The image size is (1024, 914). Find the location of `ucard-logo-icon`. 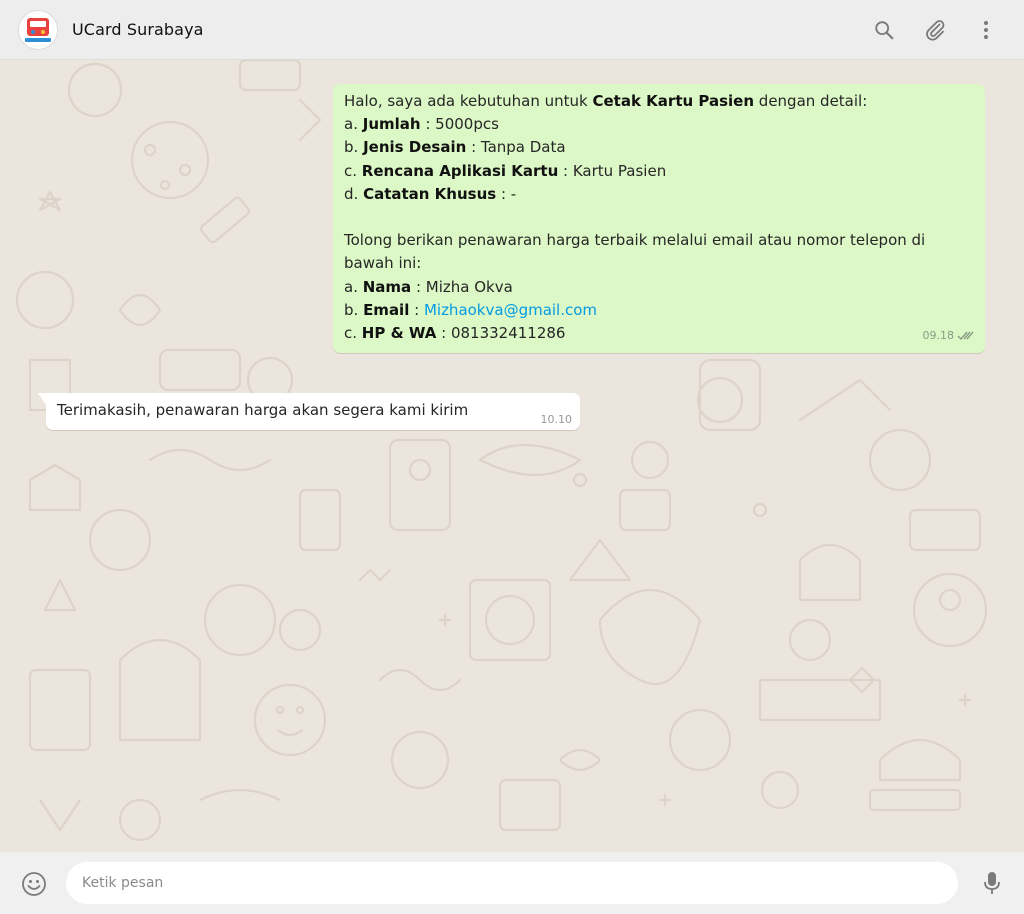

ucard-logo-icon is located at coordinates (38, 30).